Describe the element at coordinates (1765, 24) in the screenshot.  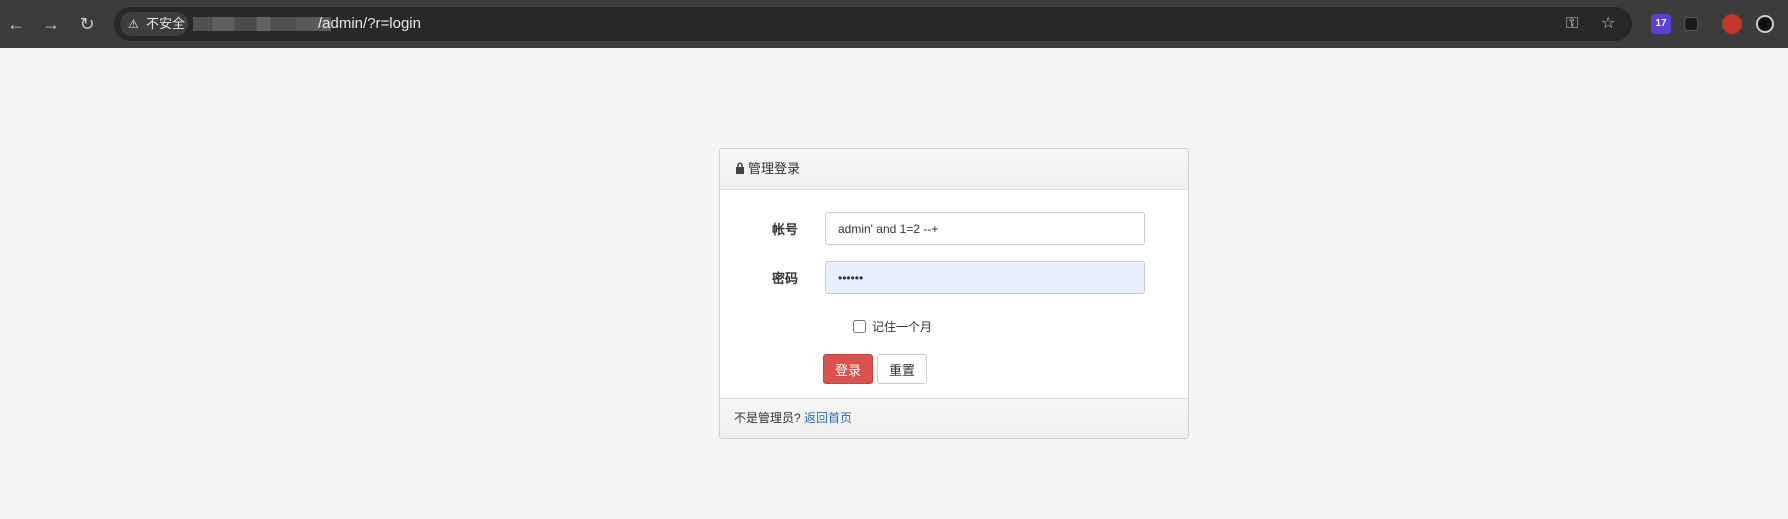
I see `profile-avatar` at that location.